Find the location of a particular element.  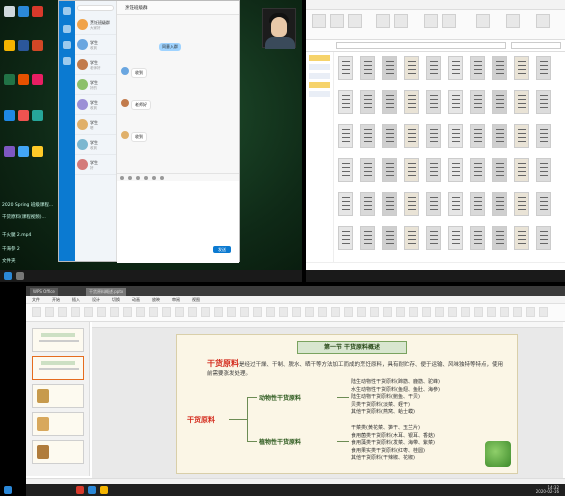

desktop-item-label: 干火腿 2.mp4 is located at coordinates (16, 235).